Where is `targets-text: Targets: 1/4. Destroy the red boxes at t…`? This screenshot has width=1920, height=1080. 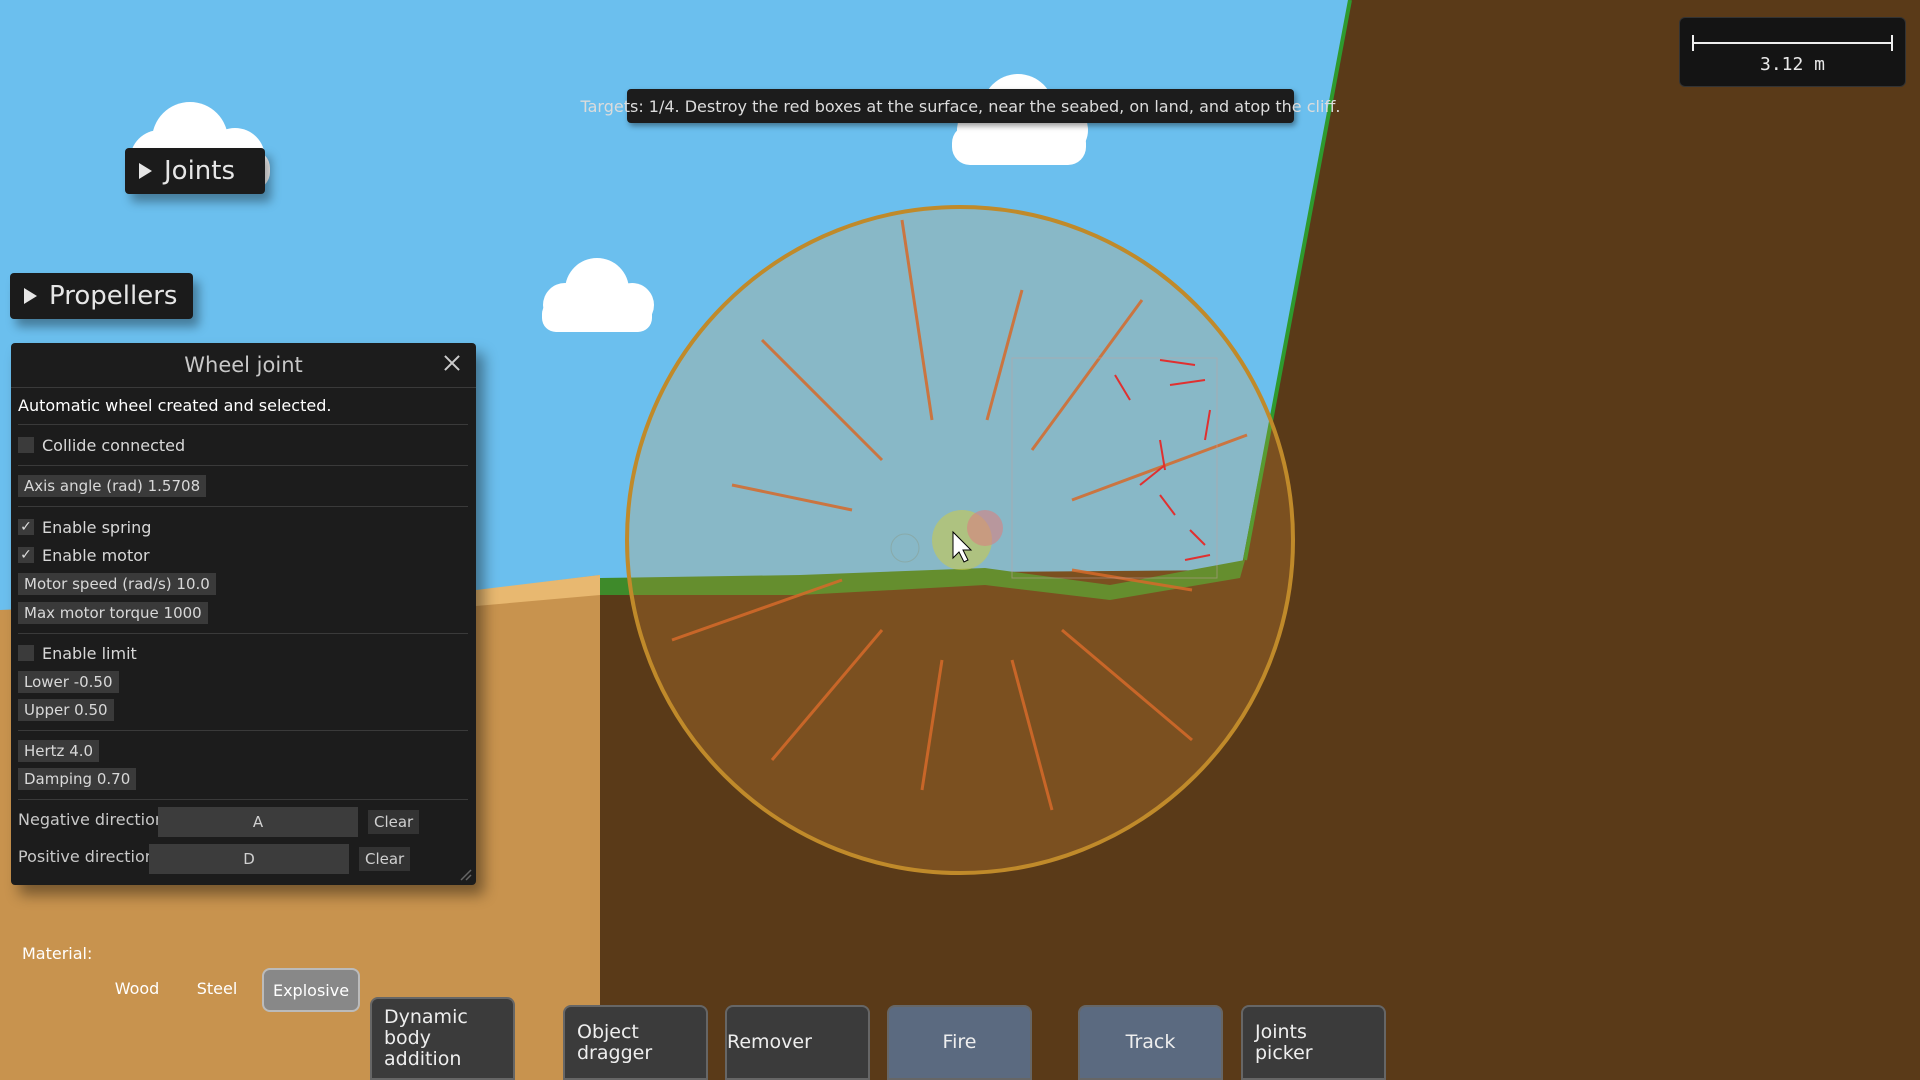
targets-text: Targets: 1/4. Destroy the red boxes at t… is located at coordinates (960, 106).